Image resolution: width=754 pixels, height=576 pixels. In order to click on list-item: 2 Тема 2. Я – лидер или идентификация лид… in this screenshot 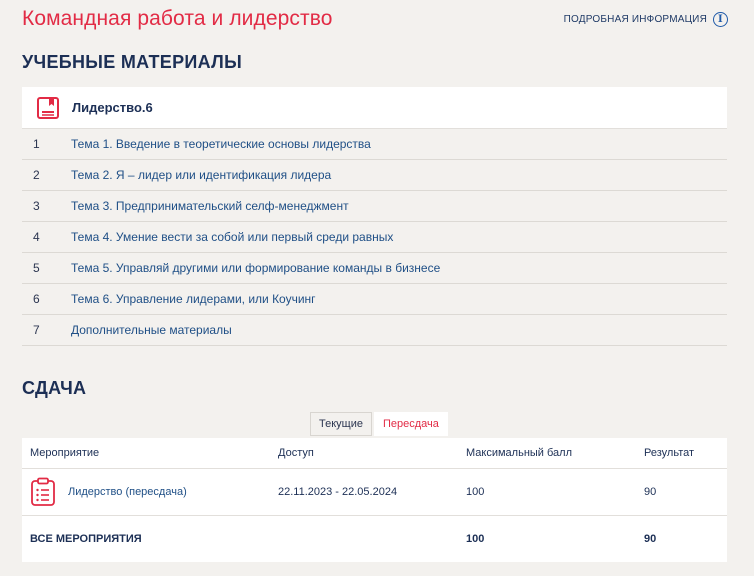, I will do `click(374, 175)`.